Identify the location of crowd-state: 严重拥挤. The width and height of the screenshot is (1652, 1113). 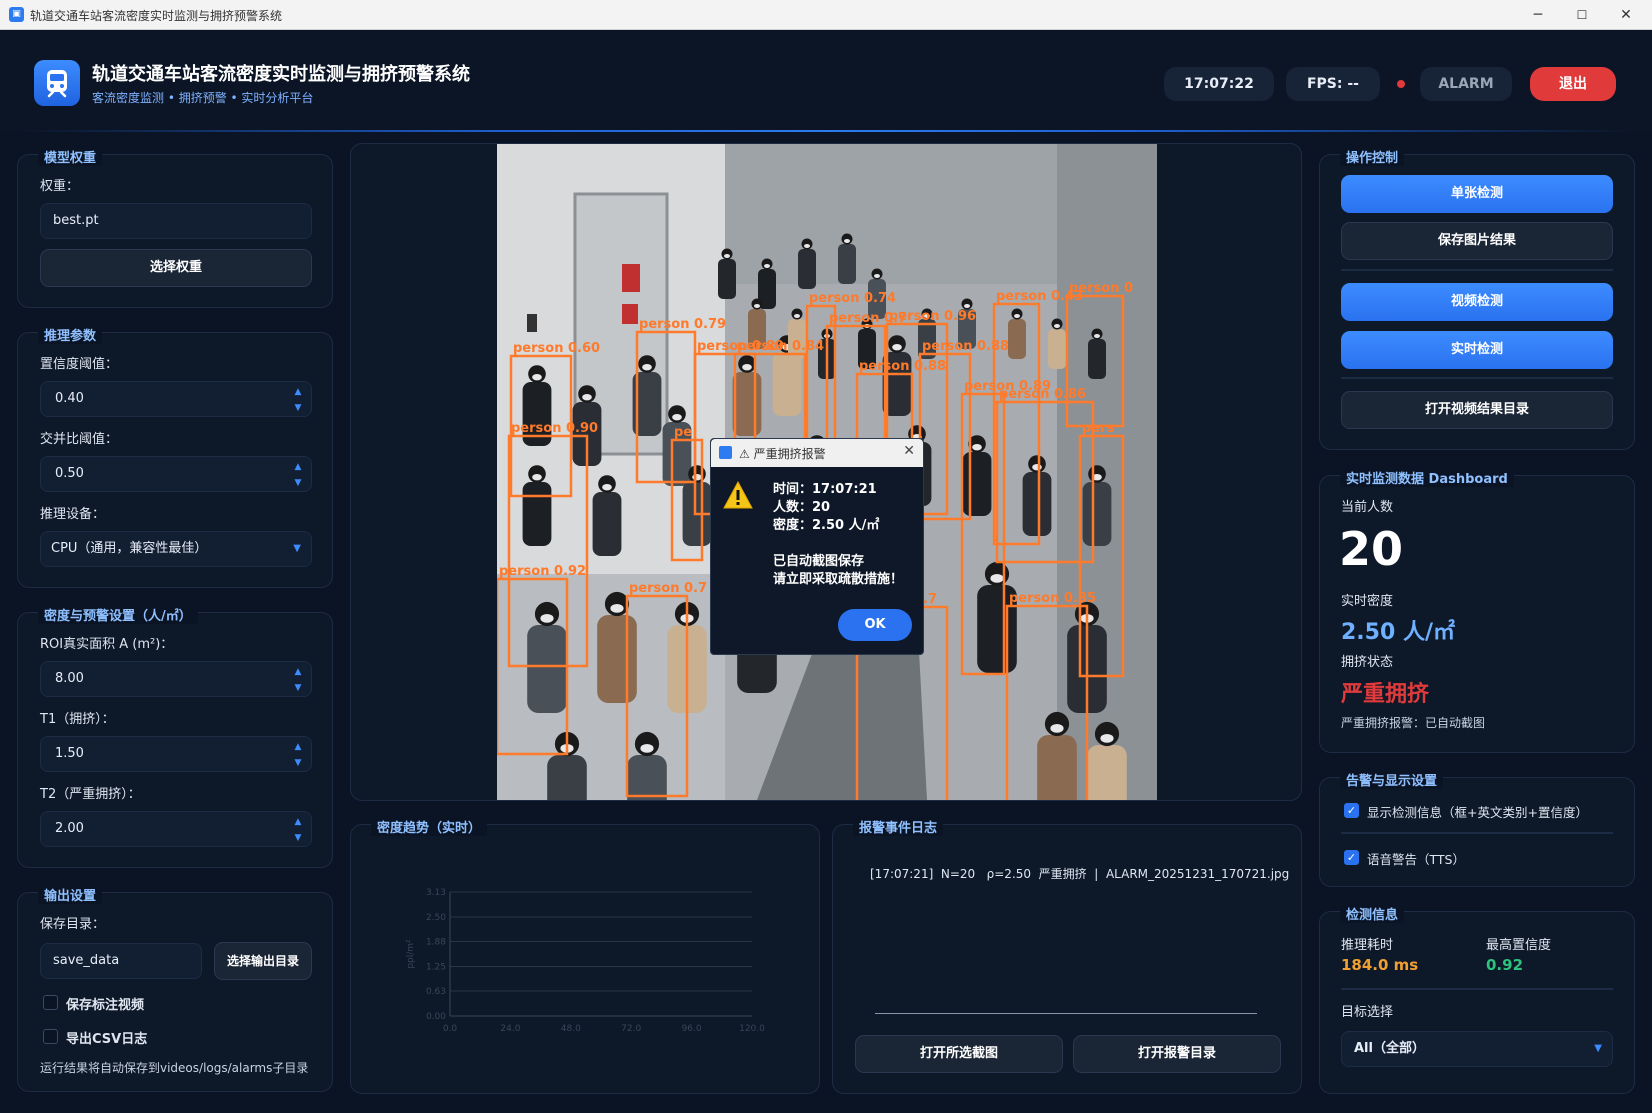
(1385, 694).